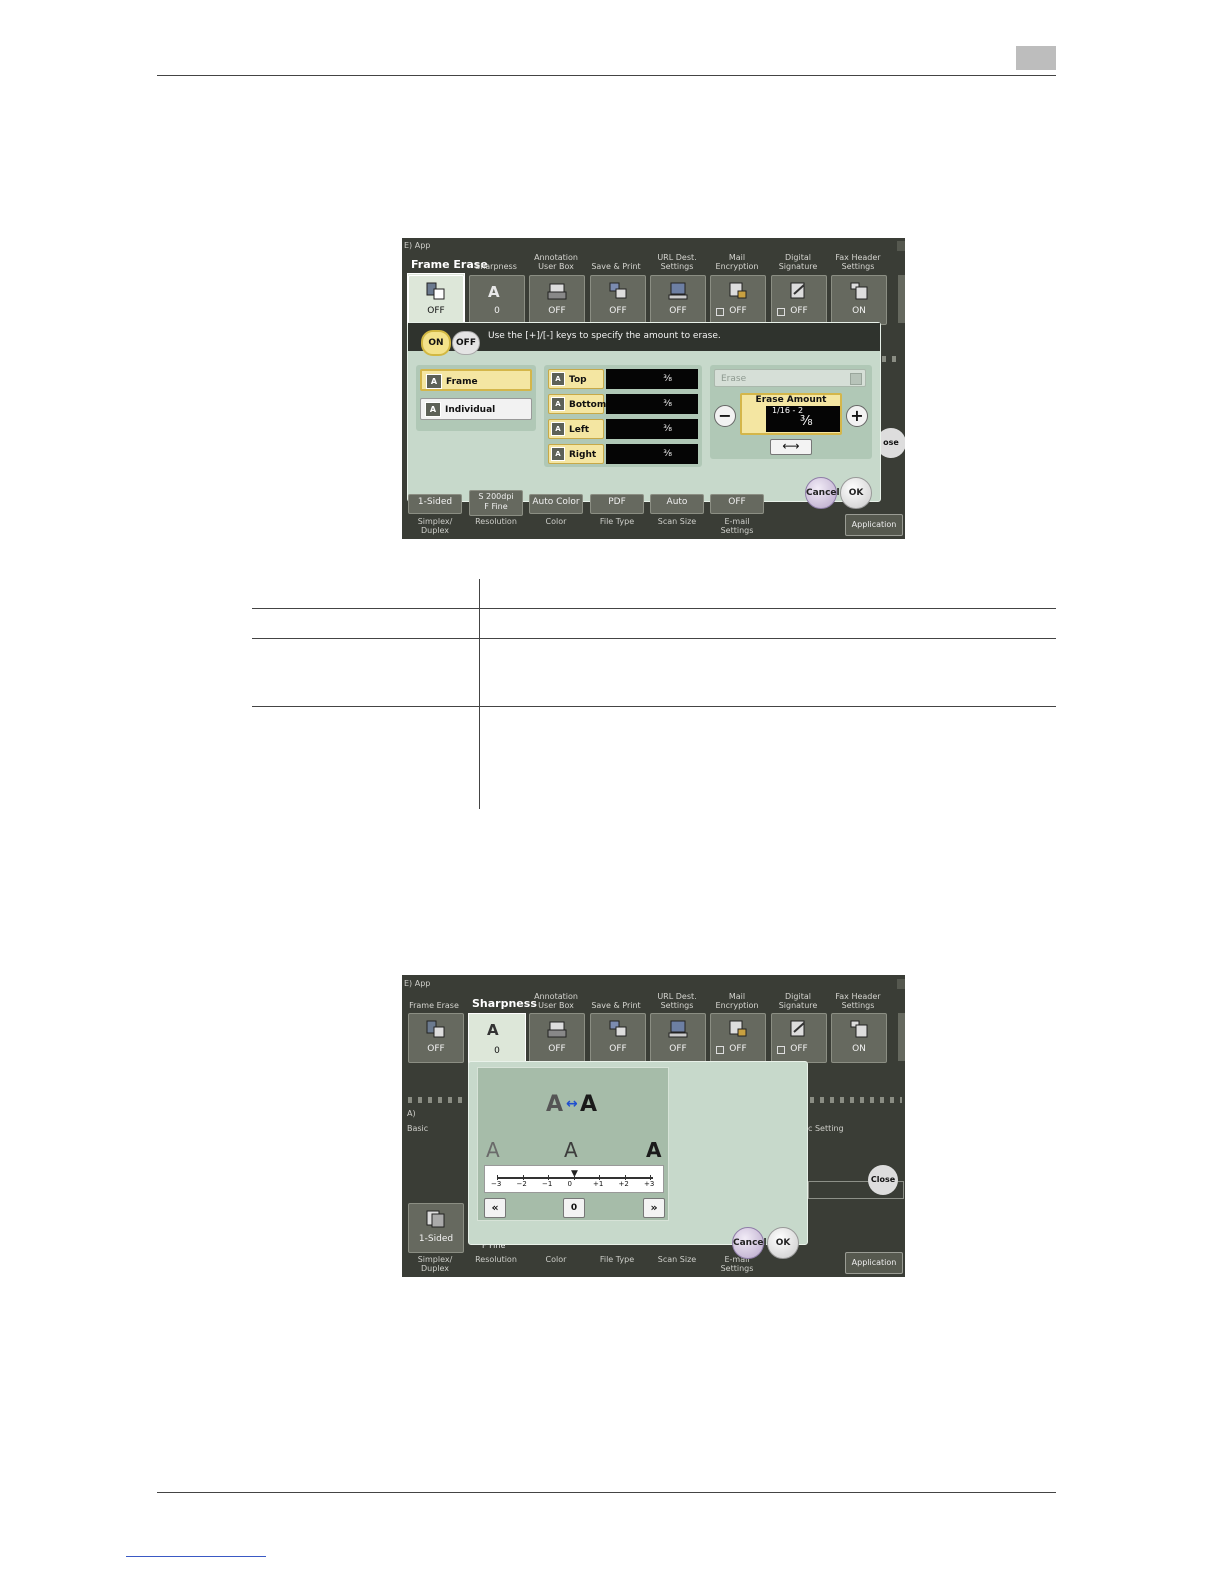  What do you see at coordinates (798, 1001) in the screenshot?
I see `tab-label-digital-signature: Digital Signature` at bounding box center [798, 1001].